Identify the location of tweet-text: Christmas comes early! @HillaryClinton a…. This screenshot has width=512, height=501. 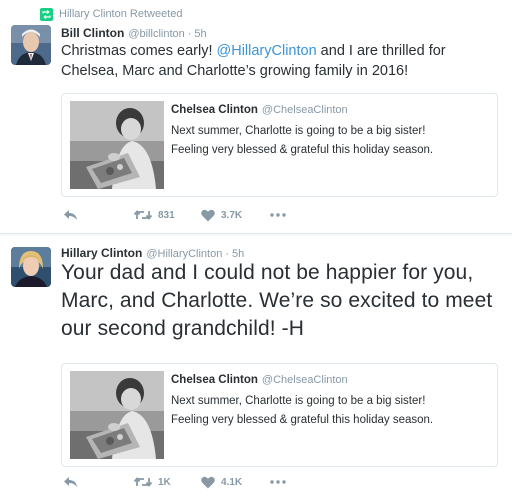
(281, 61).